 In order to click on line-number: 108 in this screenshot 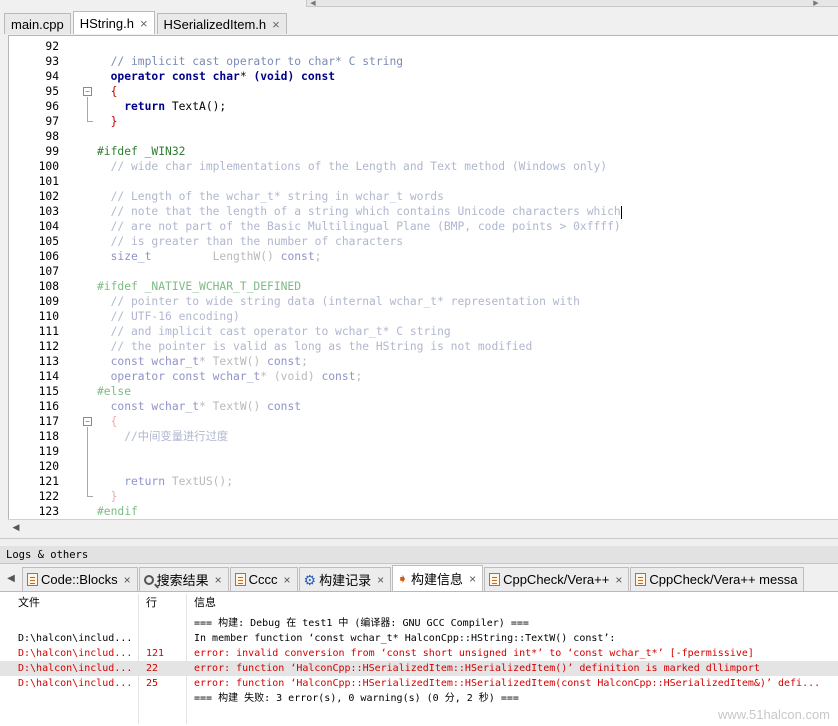, I will do `click(48, 286)`.